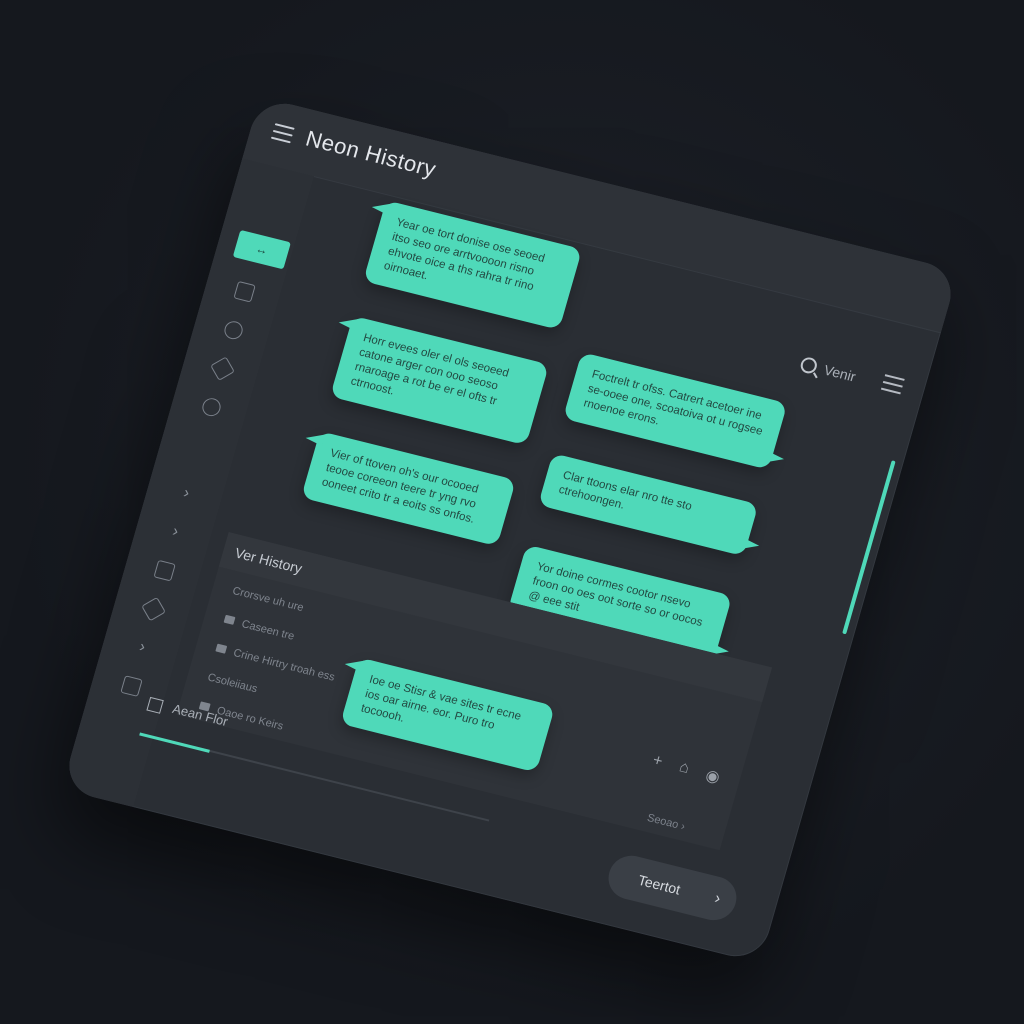 This screenshot has height=1024, width=1024. I want to click on info-icon: ◉, so click(712, 776).